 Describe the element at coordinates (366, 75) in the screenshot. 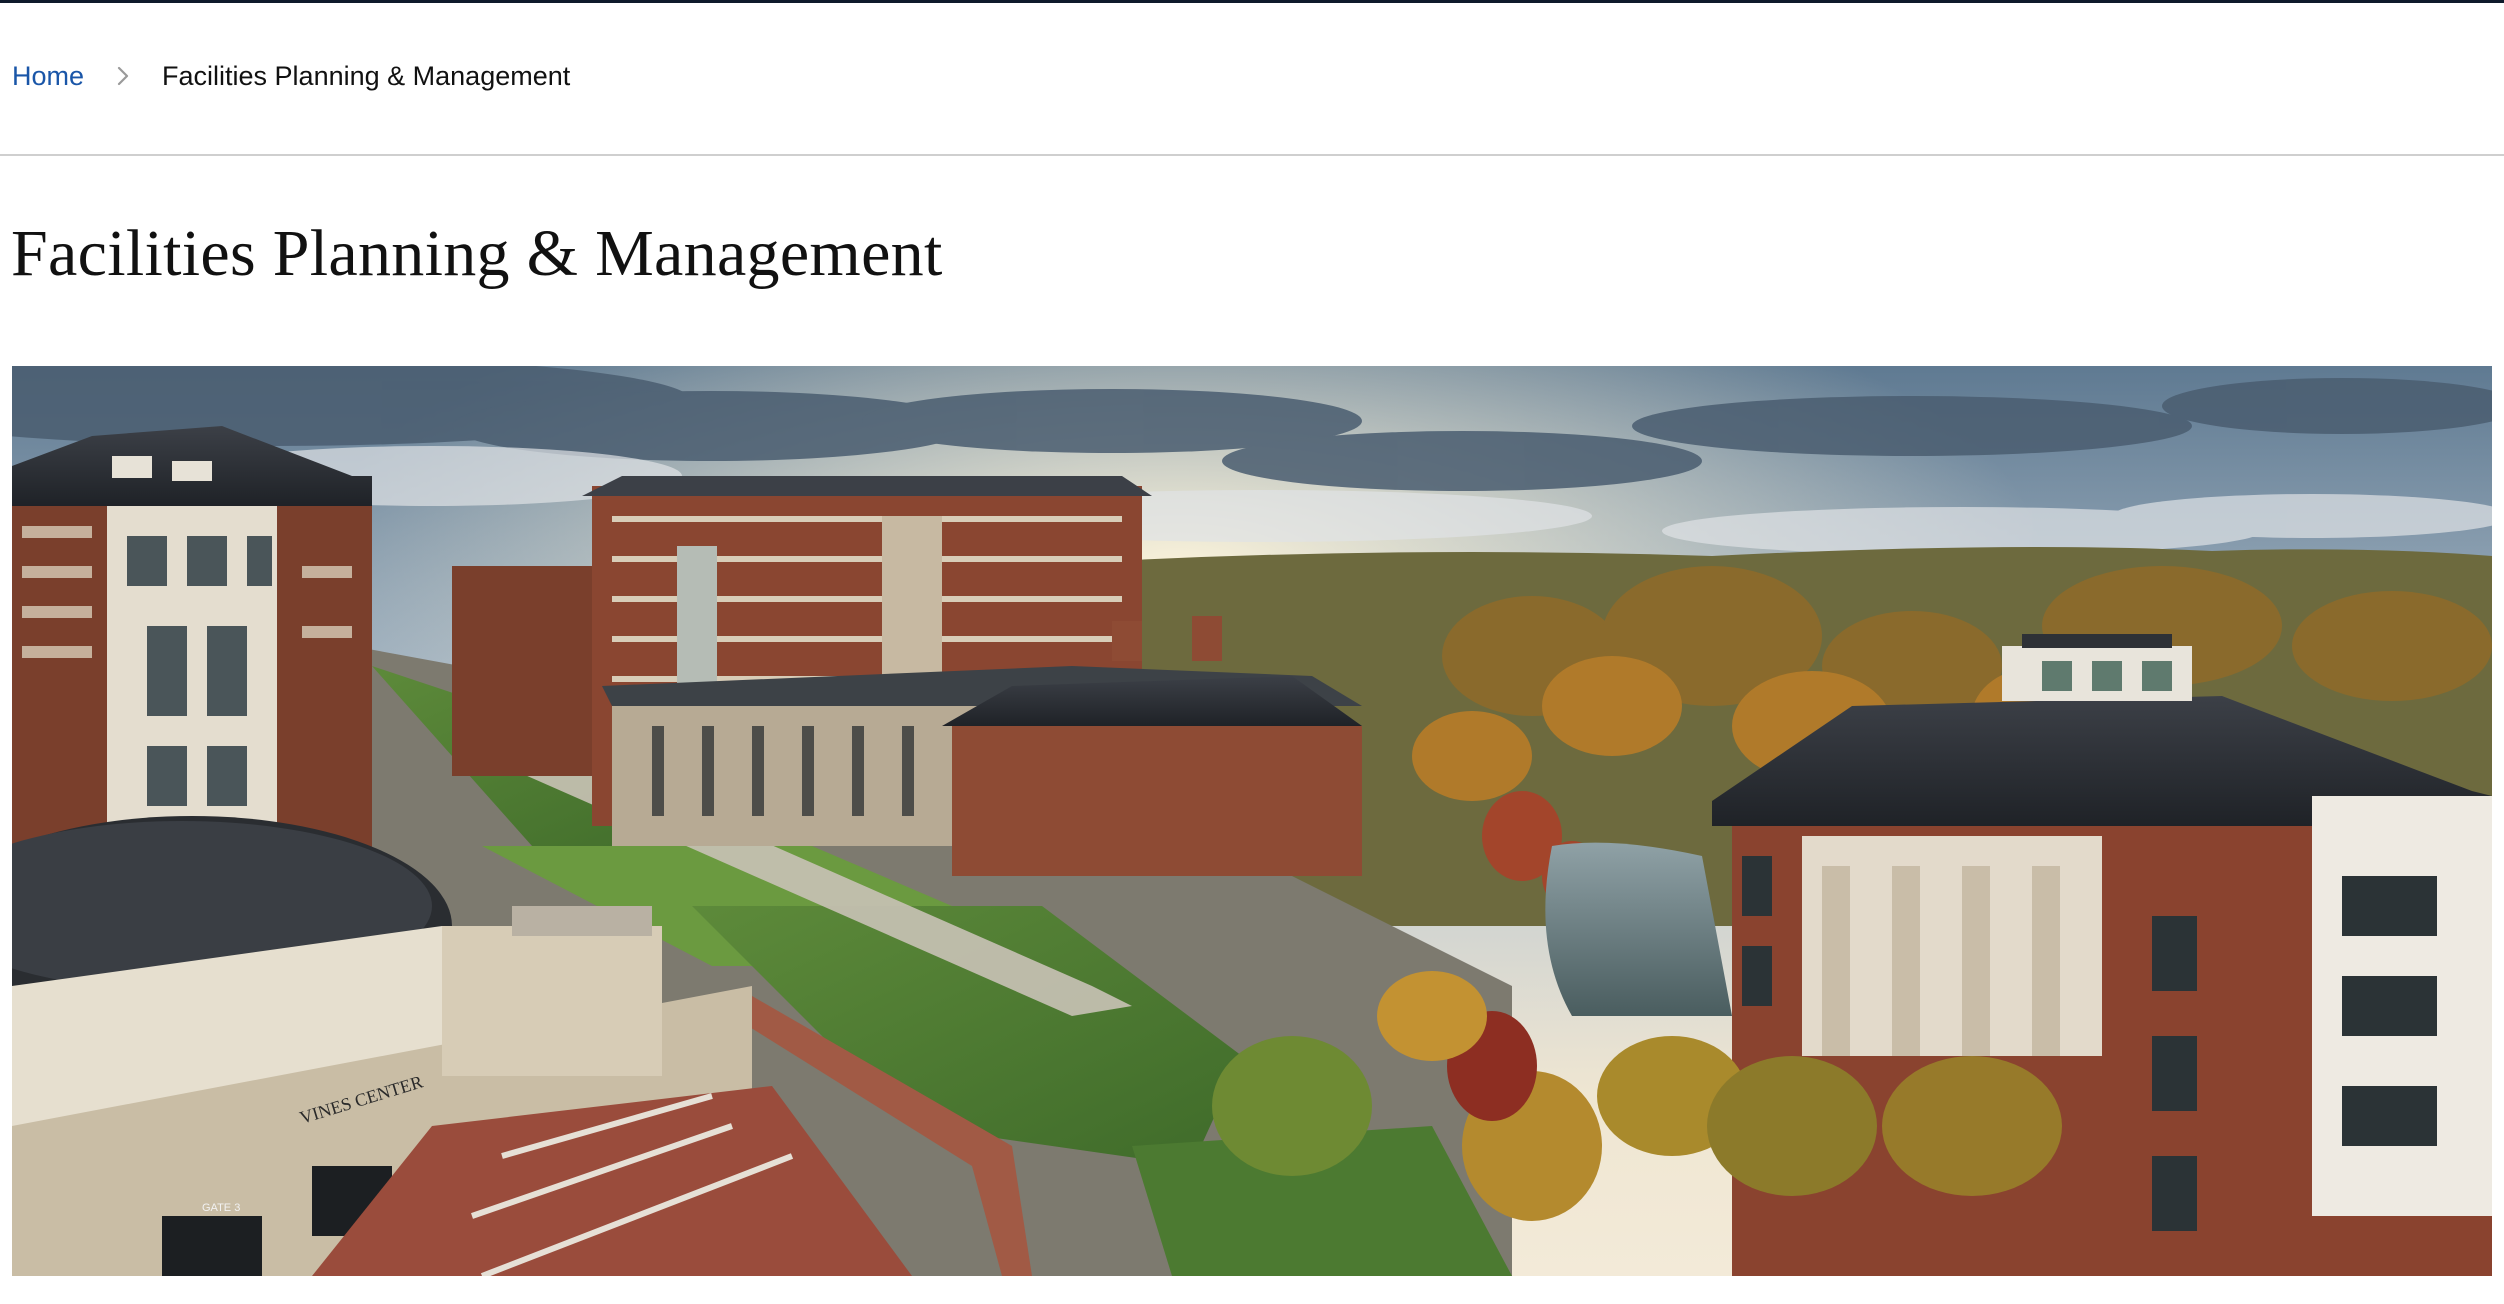

I see `breadcrumb-current: Facilities Planning & Management` at that location.